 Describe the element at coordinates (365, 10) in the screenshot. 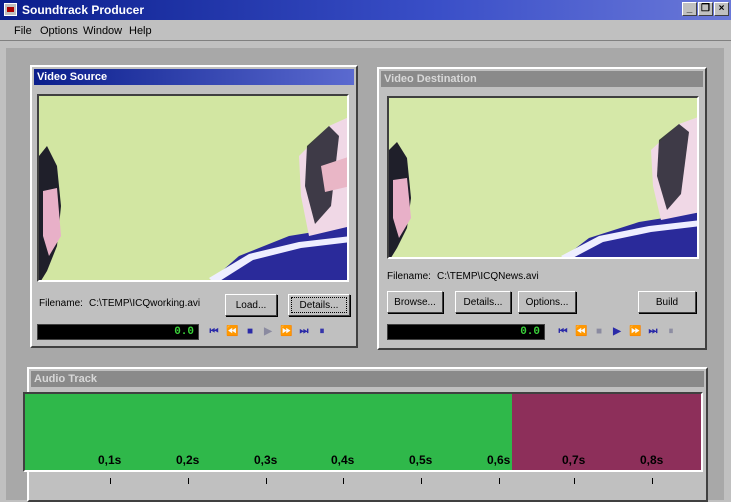

I see `title-bar: Soundtrack Producer _ ❐ ×` at that location.